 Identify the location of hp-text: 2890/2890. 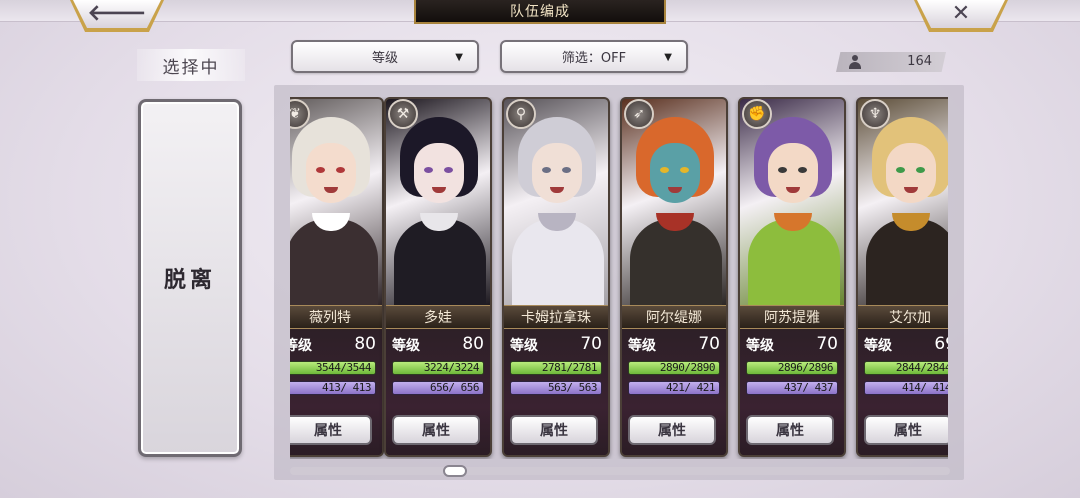
(687, 367).